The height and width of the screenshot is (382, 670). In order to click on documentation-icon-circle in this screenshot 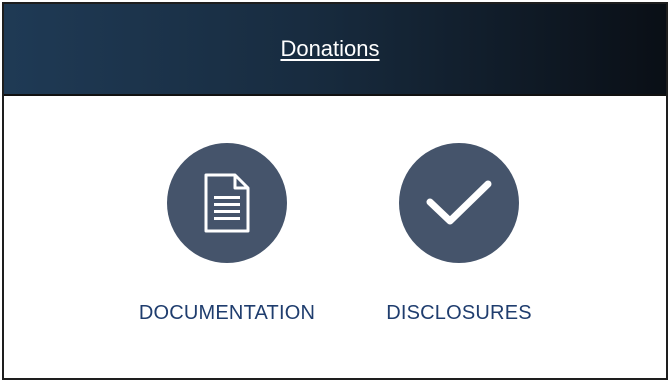, I will do `click(227, 203)`.